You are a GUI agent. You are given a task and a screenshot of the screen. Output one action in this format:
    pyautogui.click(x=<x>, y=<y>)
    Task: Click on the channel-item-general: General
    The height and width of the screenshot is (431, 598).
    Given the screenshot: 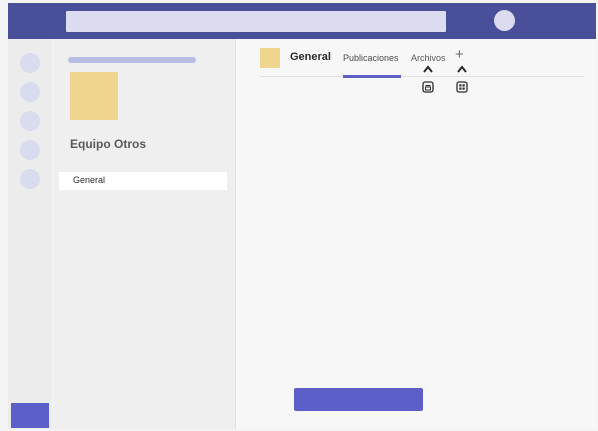 What is the action you would take?
    pyautogui.click(x=143, y=181)
    